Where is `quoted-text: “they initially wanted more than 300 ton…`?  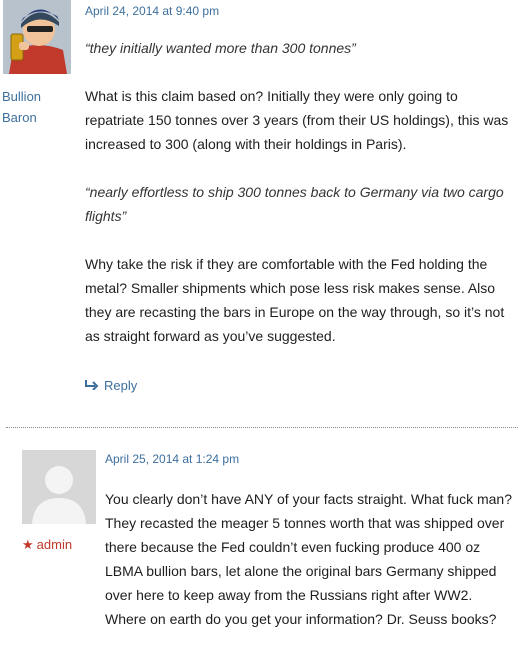 quoted-text: “they initially wanted more than 300 ton… is located at coordinates (220, 48).